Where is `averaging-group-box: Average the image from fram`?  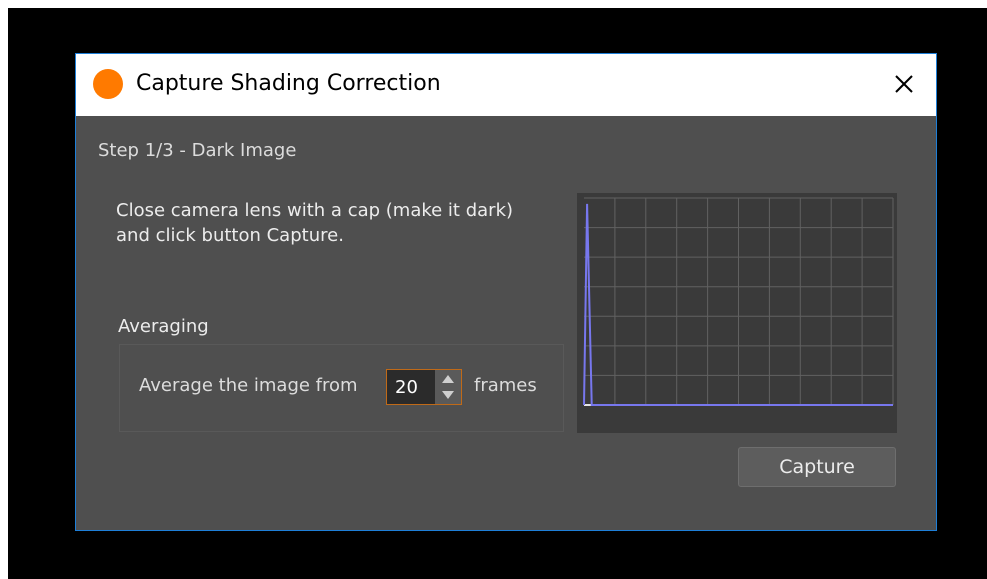 averaging-group-box: Average the image from fram is located at coordinates (341, 388).